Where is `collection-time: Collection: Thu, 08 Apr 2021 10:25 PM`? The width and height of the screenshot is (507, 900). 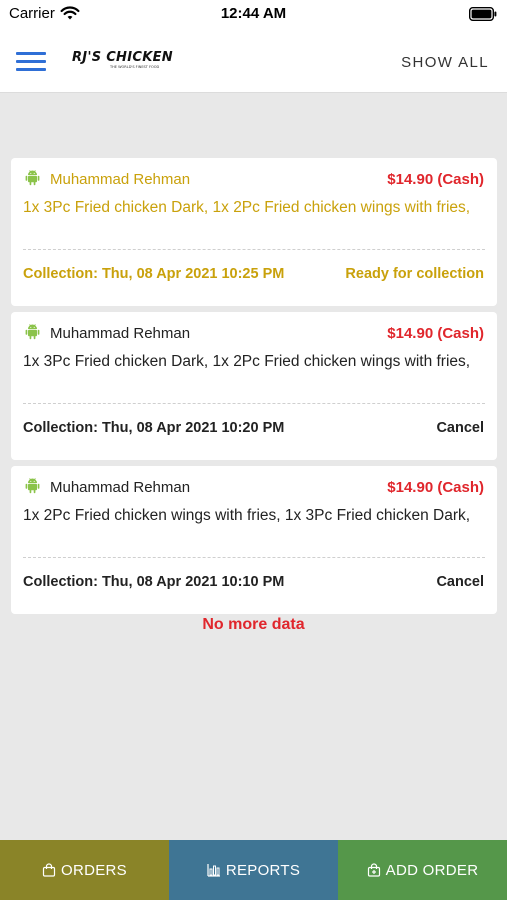
collection-time: Collection: Thu, 08 Apr 2021 10:25 PM is located at coordinates (154, 274).